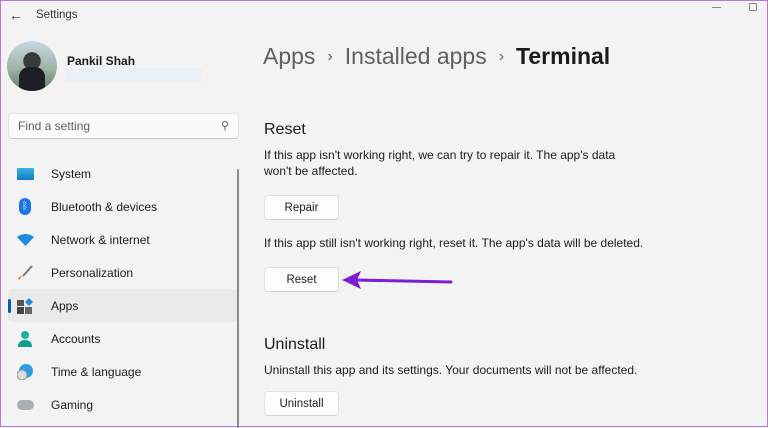  I want to click on person-icon, so click(25, 339).